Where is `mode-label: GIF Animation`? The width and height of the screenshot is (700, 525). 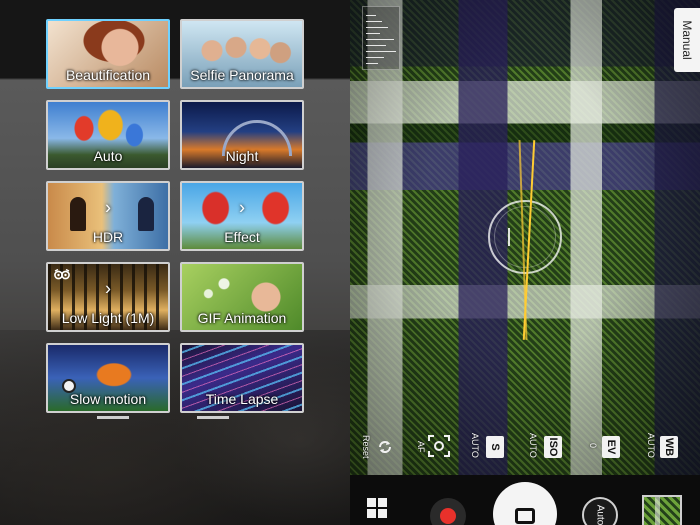
mode-label: GIF Animation is located at coordinates (242, 318).